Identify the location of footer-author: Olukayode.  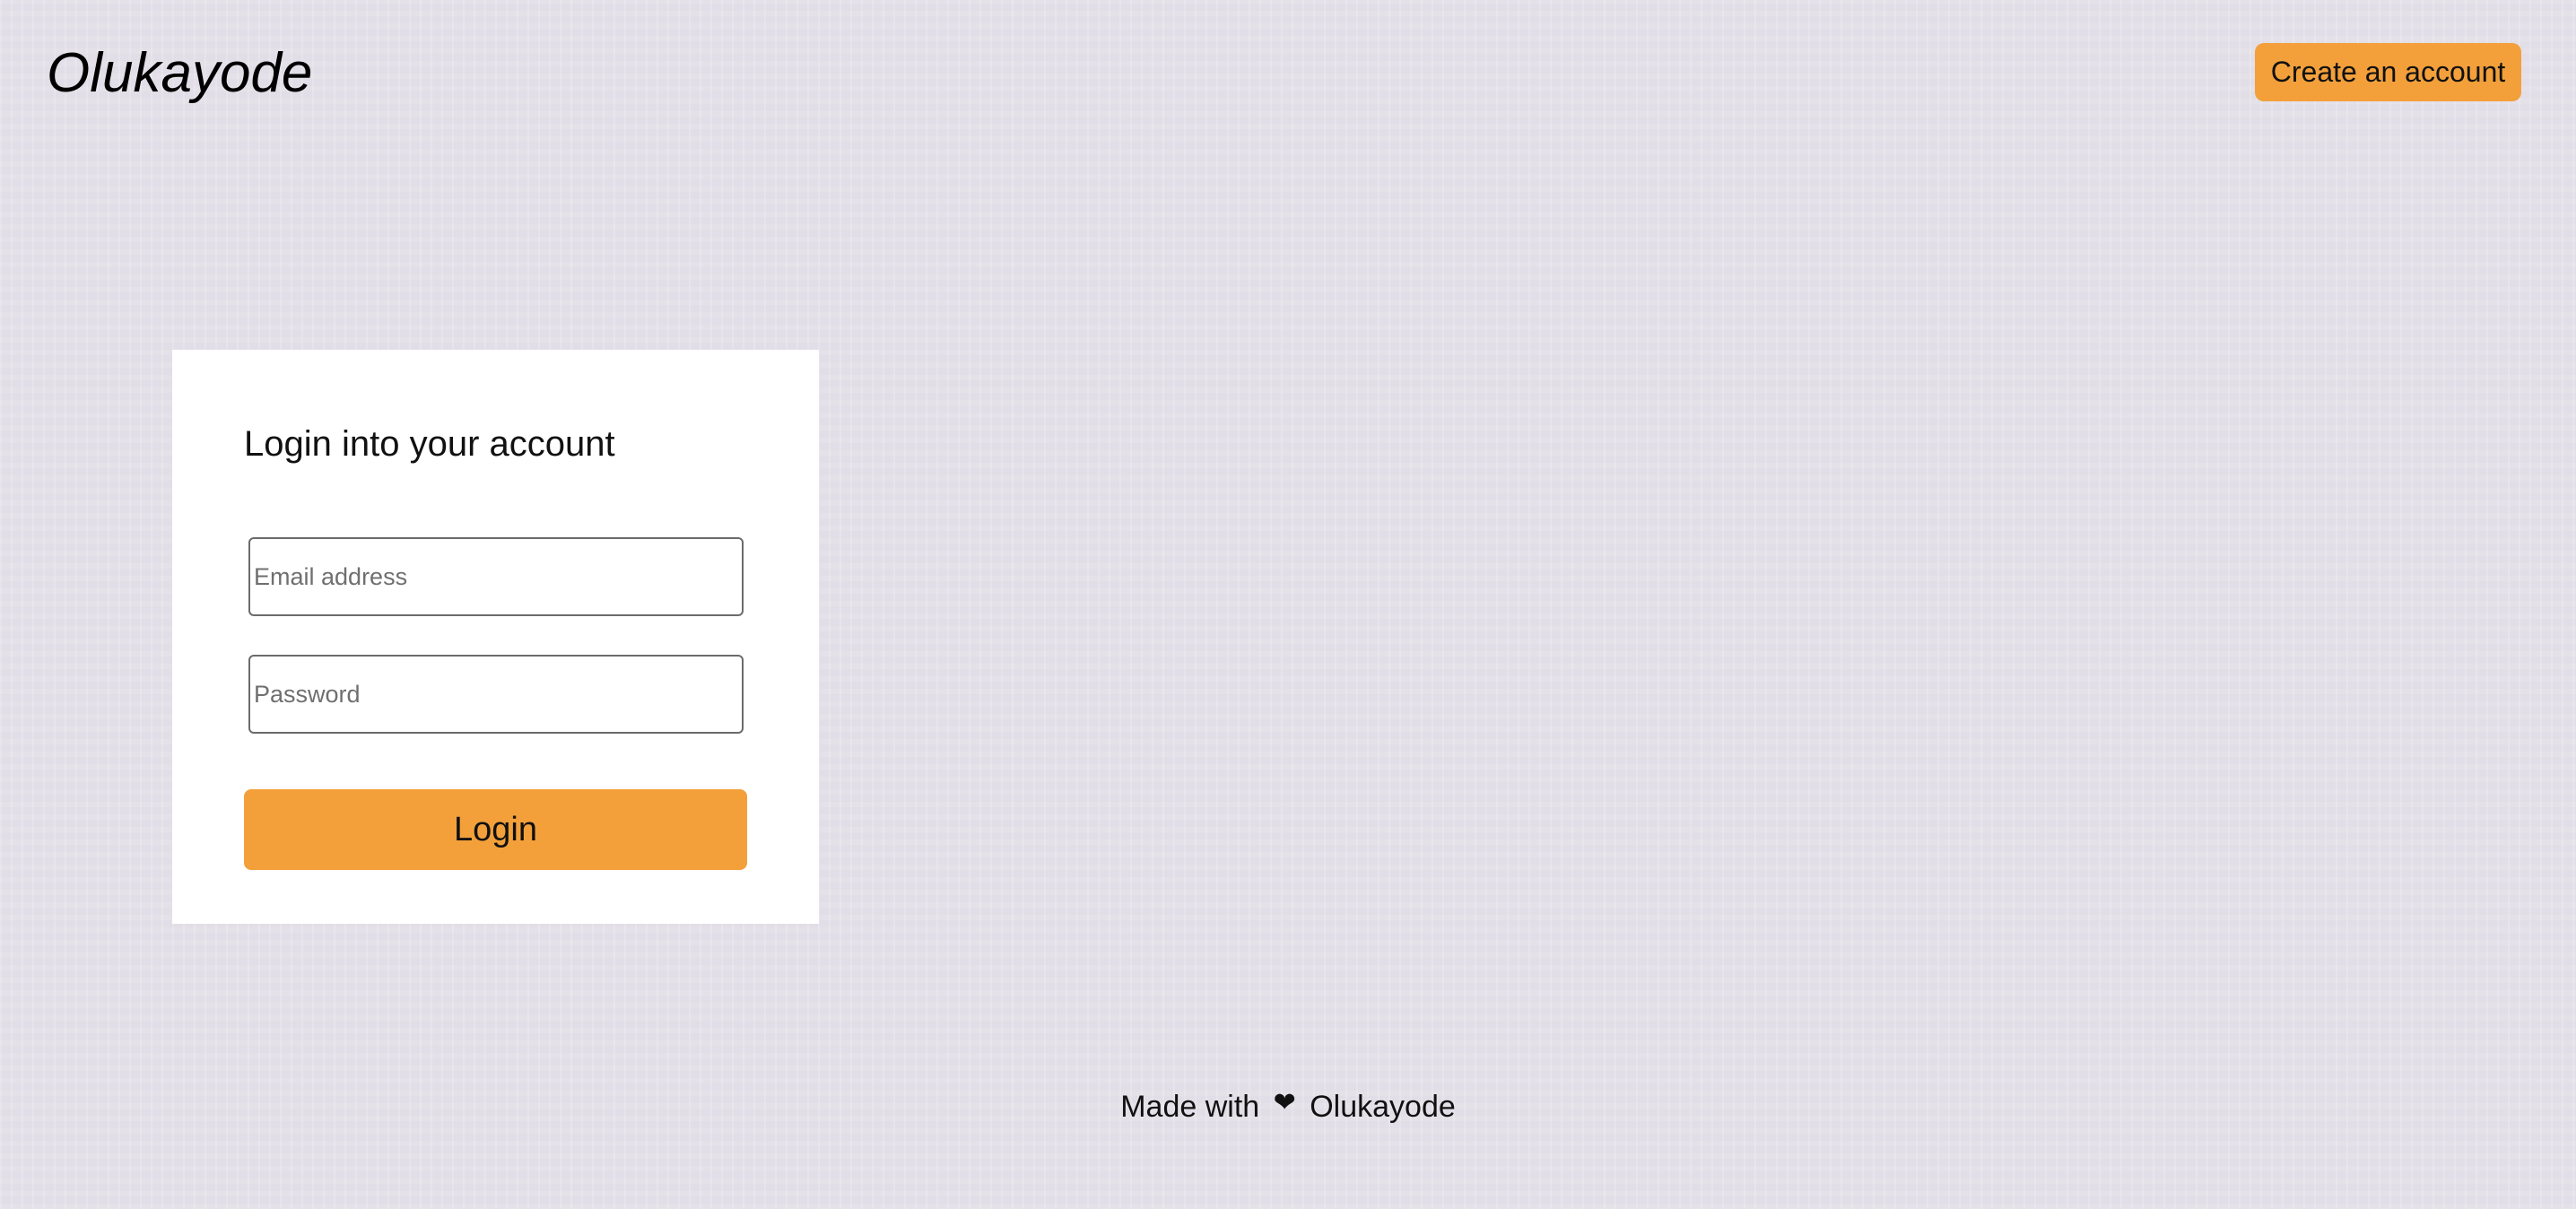
(1383, 1107).